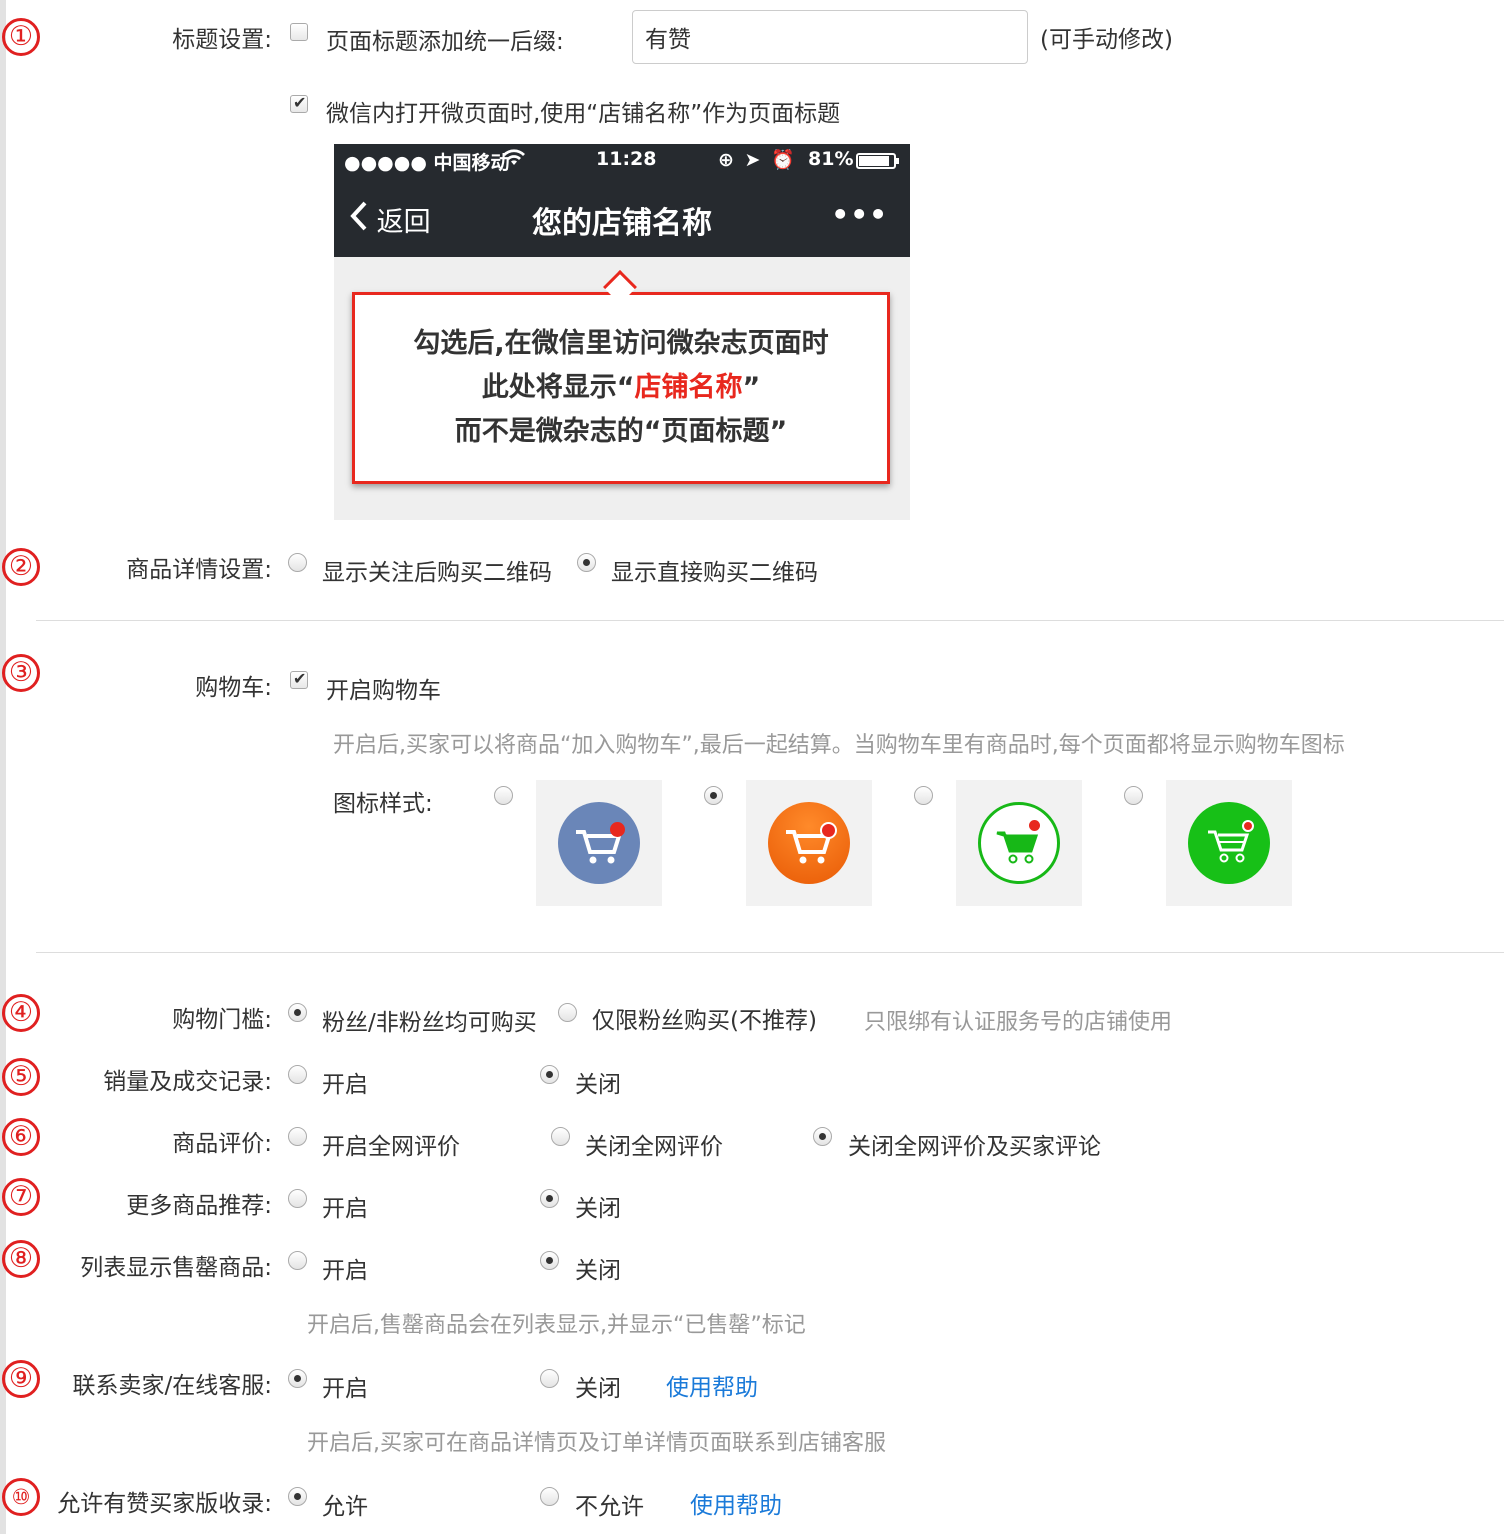 This screenshot has height=1534, width=1504. What do you see at coordinates (549, 1378) in the screenshot?
I see `contact-radio-off` at bounding box center [549, 1378].